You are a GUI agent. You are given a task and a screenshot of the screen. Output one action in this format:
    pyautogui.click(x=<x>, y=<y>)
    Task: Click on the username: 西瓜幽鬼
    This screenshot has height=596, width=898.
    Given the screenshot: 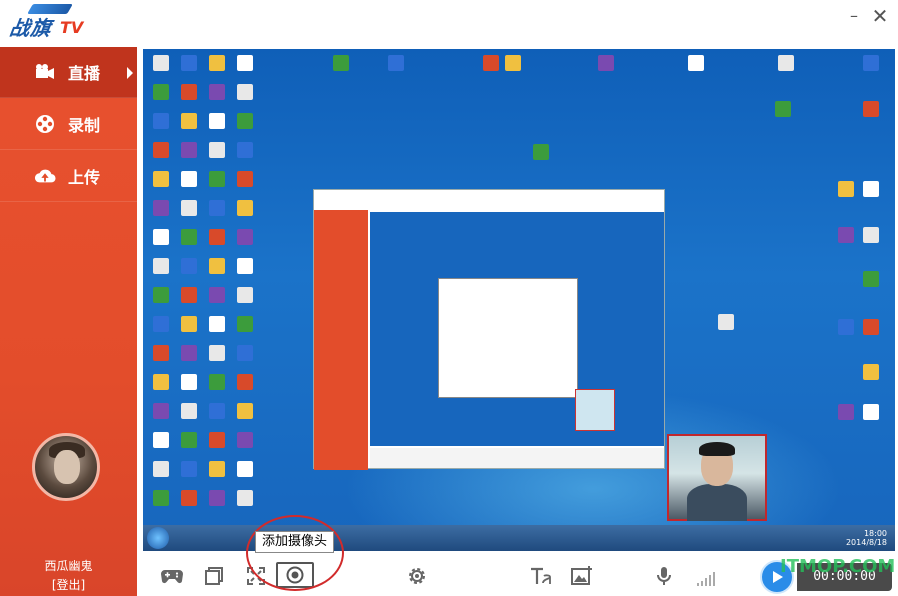 What is the action you would take?
    pyautogui.click(x=68, y=566)
    